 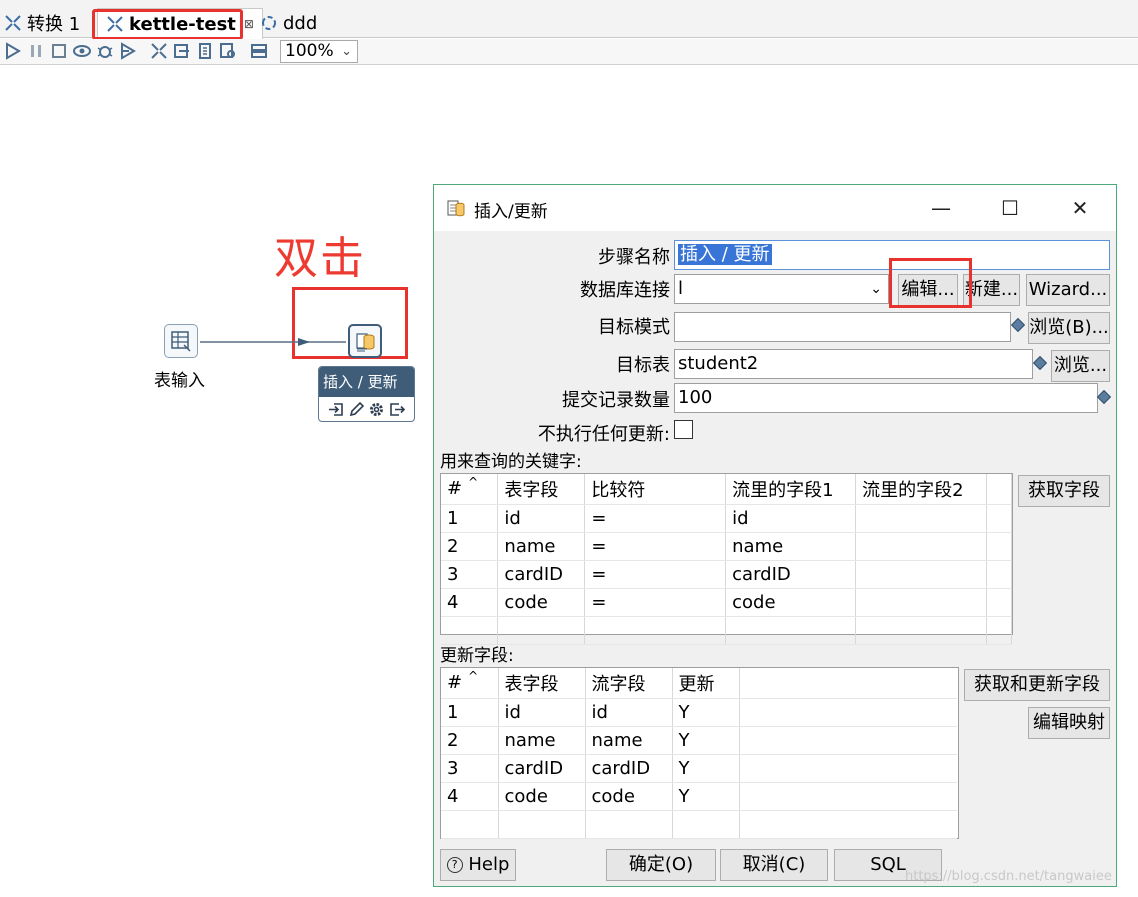 I want to click on key-section-label: 用来查询的关键字:, so click(x=511, y=462).